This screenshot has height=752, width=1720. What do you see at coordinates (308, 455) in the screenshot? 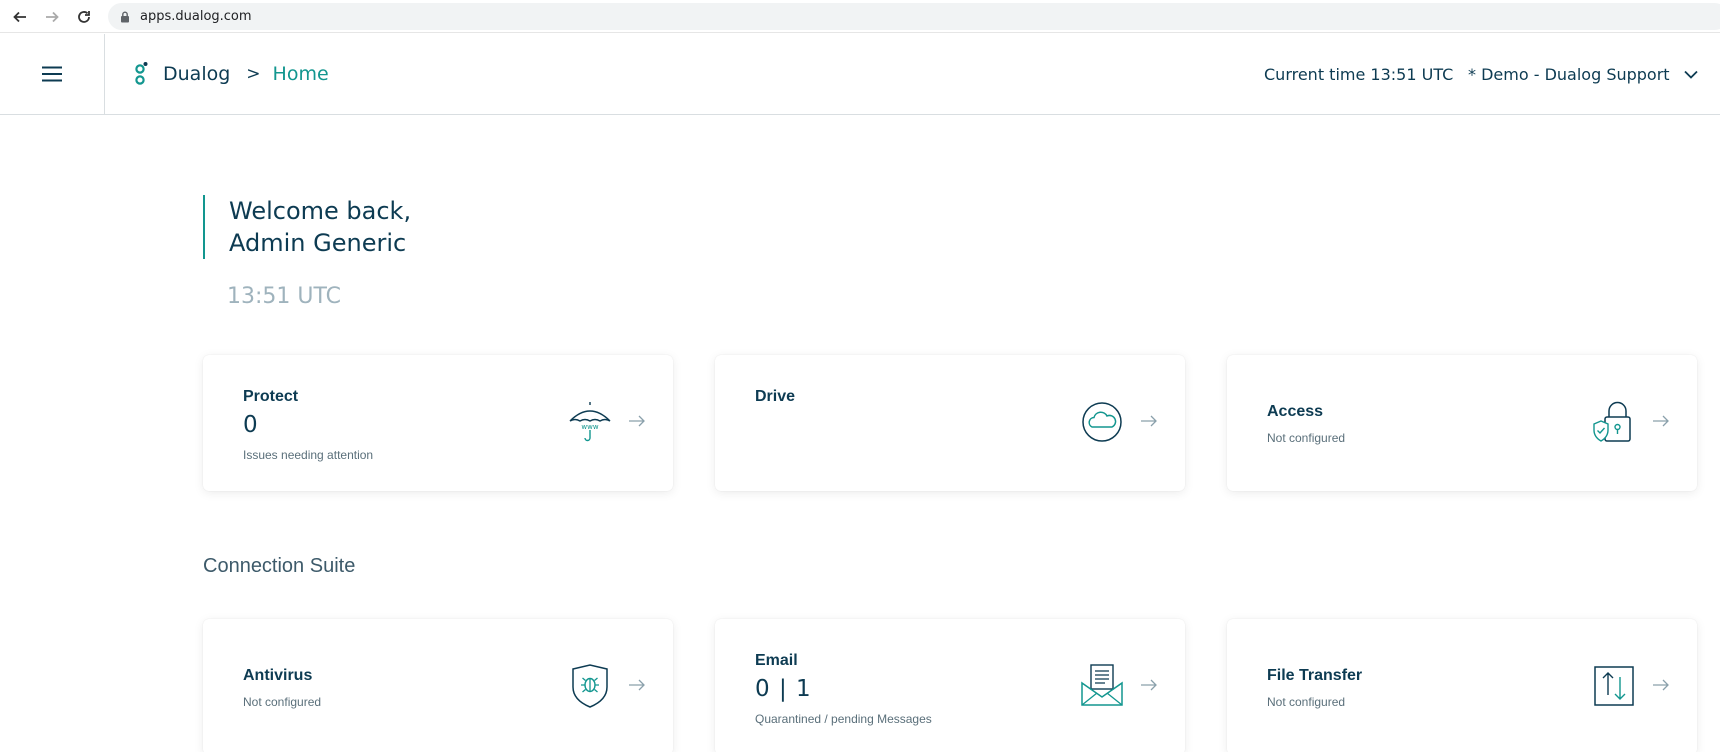
I see `card-subtitle: Issues needing attention` at bounding box center [308, 455].